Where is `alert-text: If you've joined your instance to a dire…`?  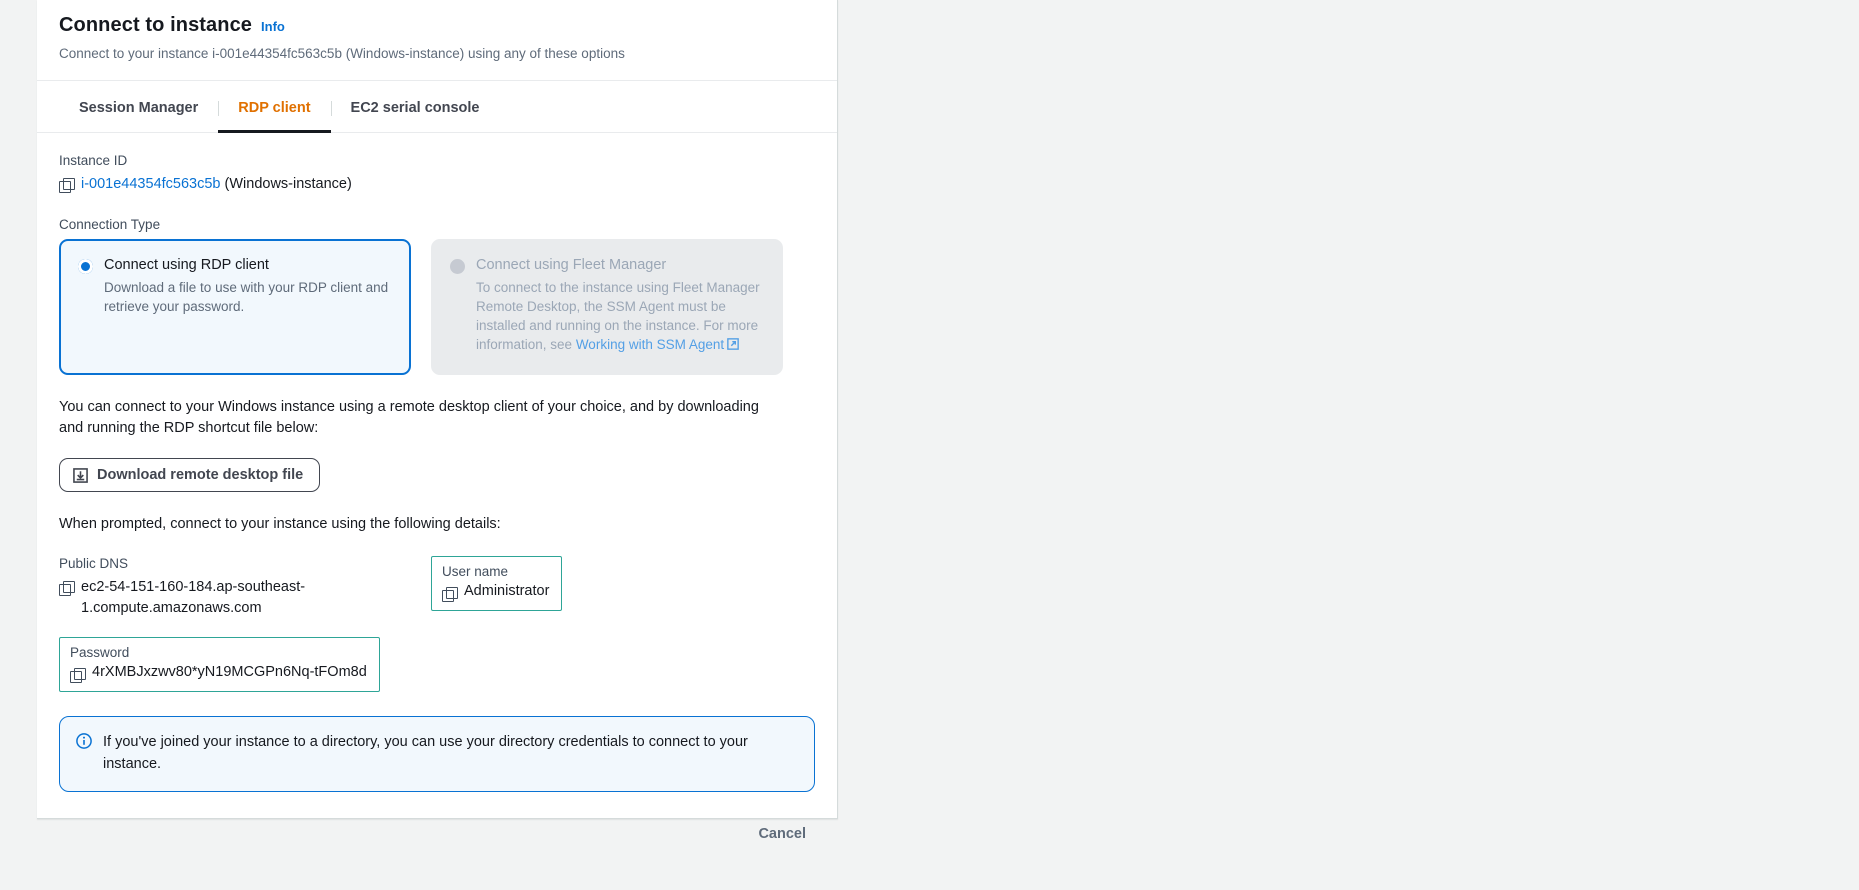
alert-text: If you've joined your instance to a dire… is located at coordinates (425, 752).